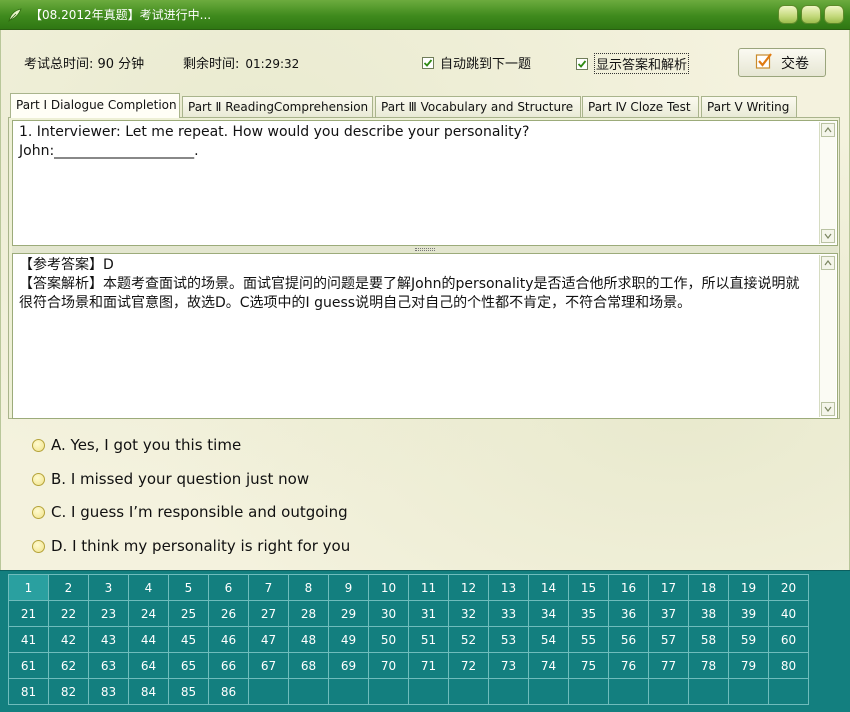 Image resolution: width=850 pixels, height=712 pixels. What do you see at coordinates (309, 640) in the screenshot?
I see `question-number-cell: 48` at bounding box center [309, 640].